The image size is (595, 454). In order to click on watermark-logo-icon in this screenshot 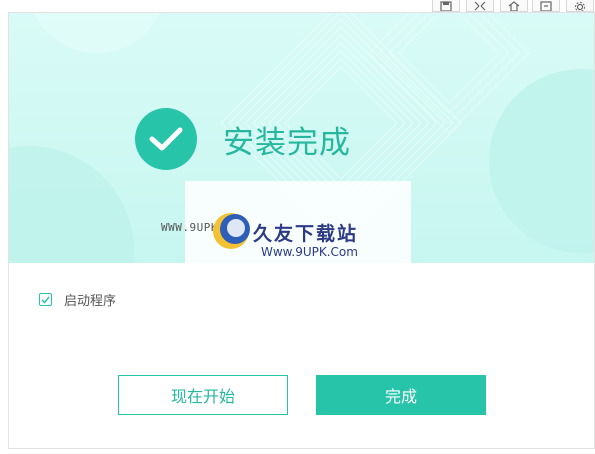, I will do `click(231, 233)`.